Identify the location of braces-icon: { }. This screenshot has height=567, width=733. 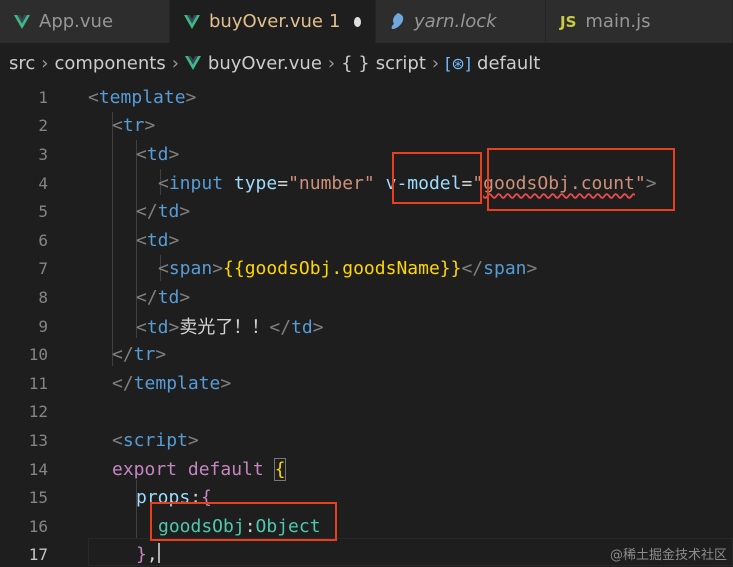
(355, 63).